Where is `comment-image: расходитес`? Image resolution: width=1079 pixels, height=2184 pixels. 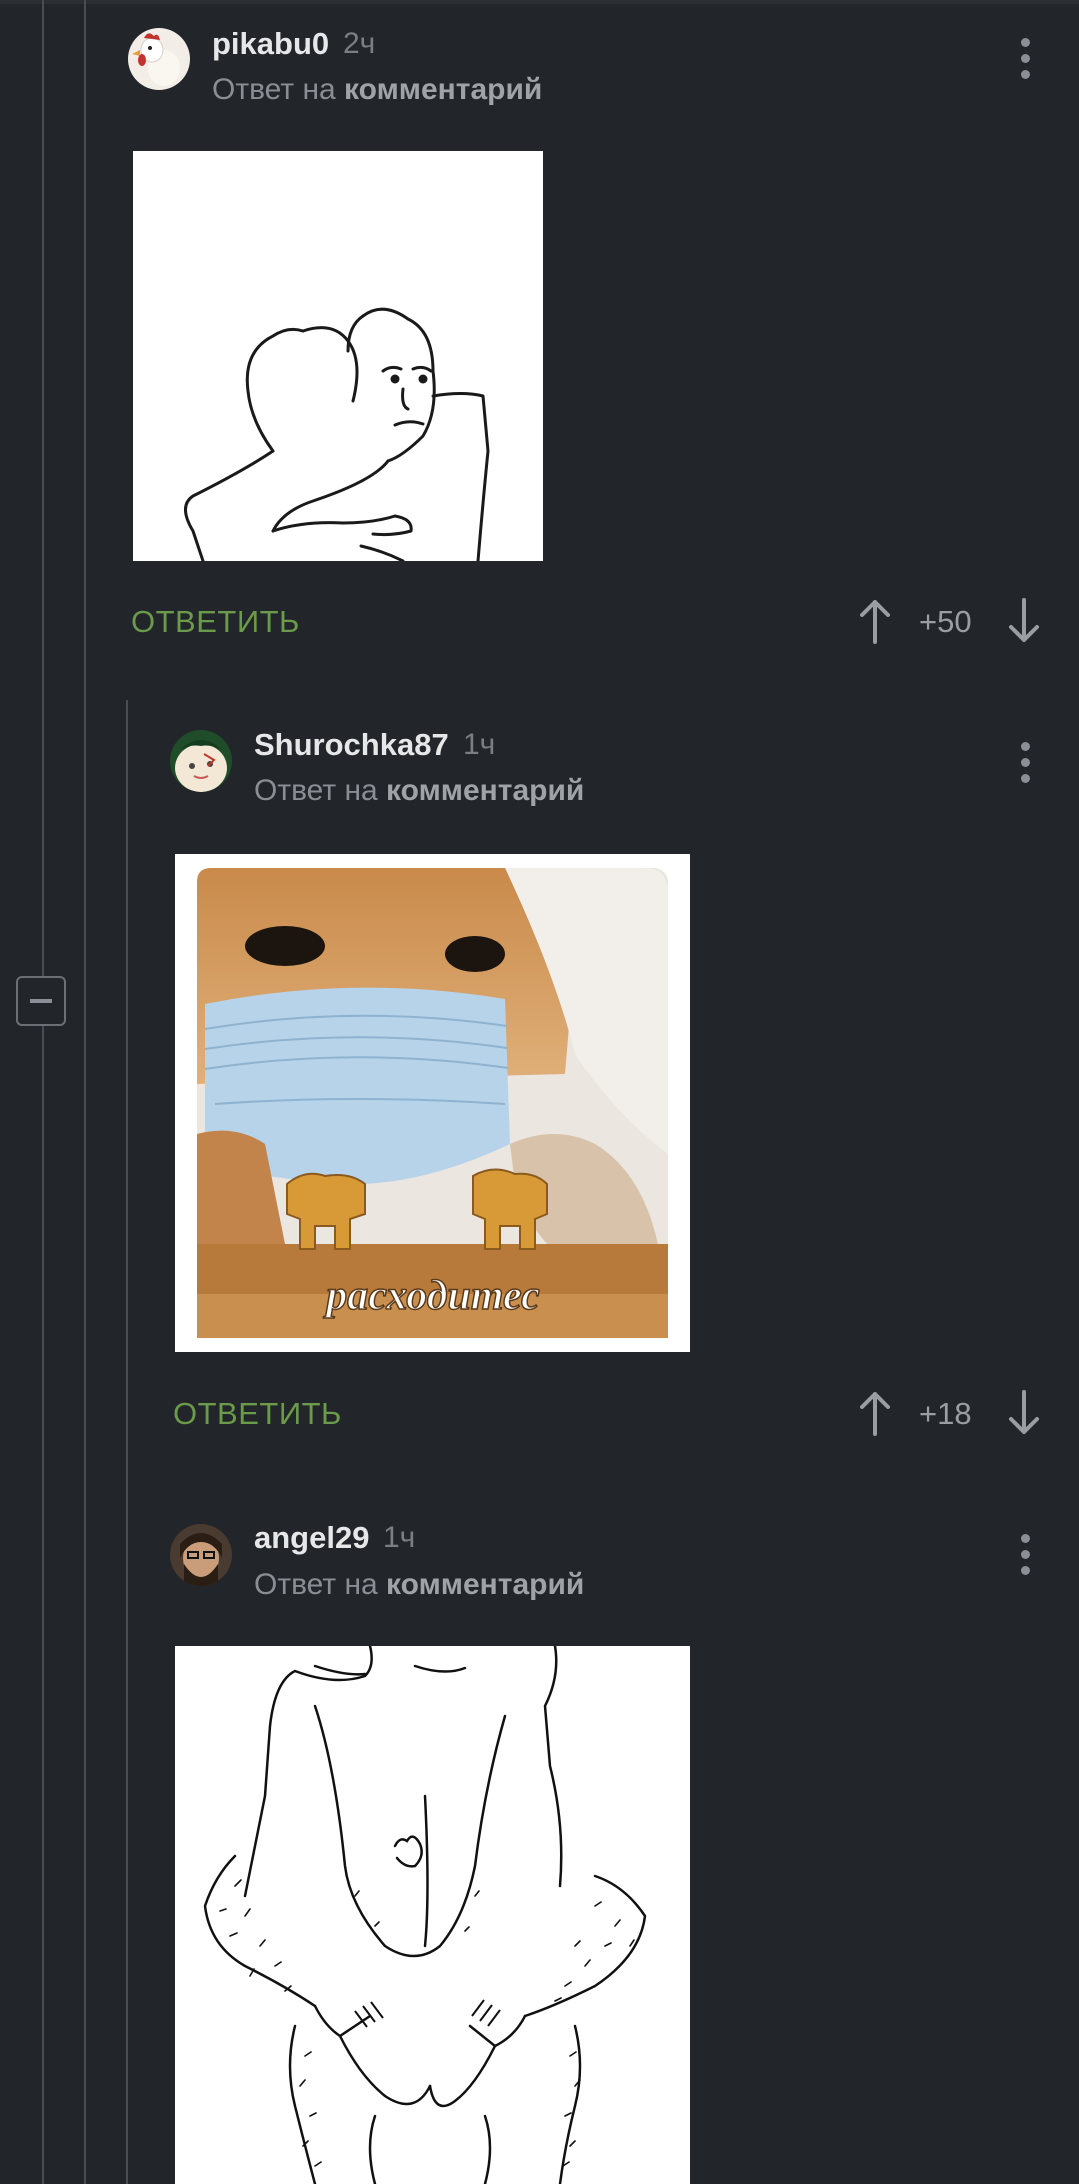
comment-image: расходитес is located at coordinates (432, 1103).